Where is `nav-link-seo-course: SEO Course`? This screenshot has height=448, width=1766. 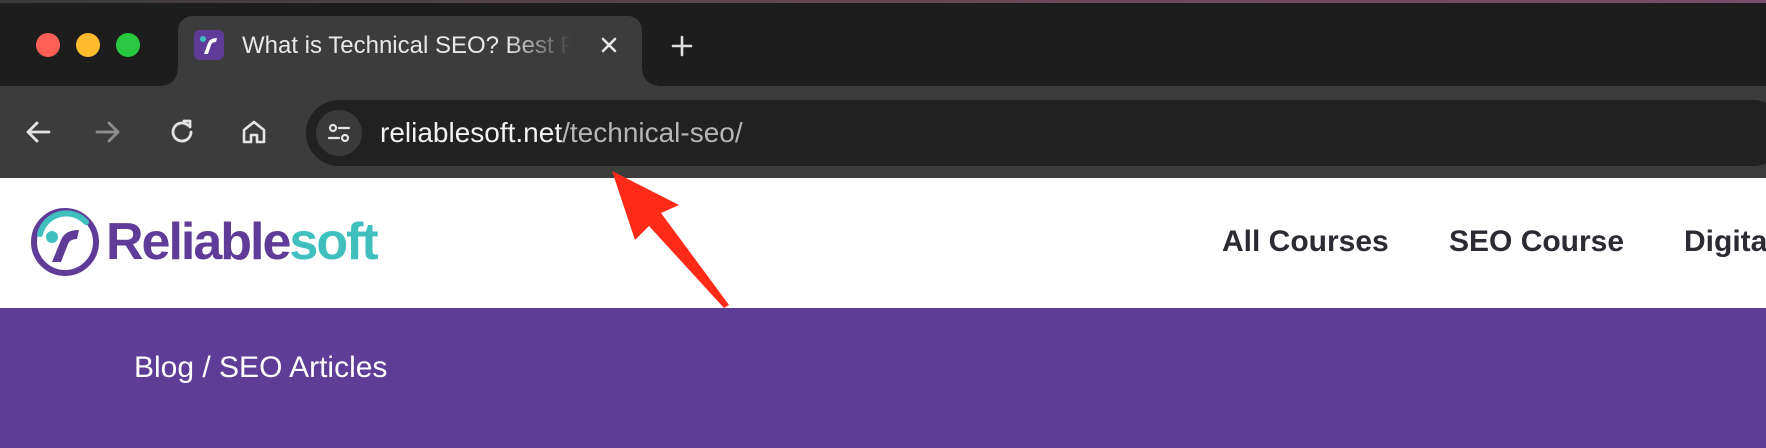
nav-link-seo-course: SEO Course is located at coordinates (1536, 242).